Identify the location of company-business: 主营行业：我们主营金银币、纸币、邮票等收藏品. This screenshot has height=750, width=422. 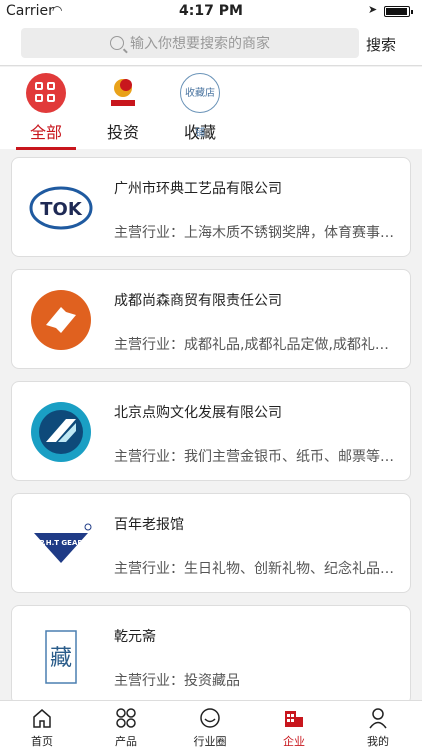
(257, 457).